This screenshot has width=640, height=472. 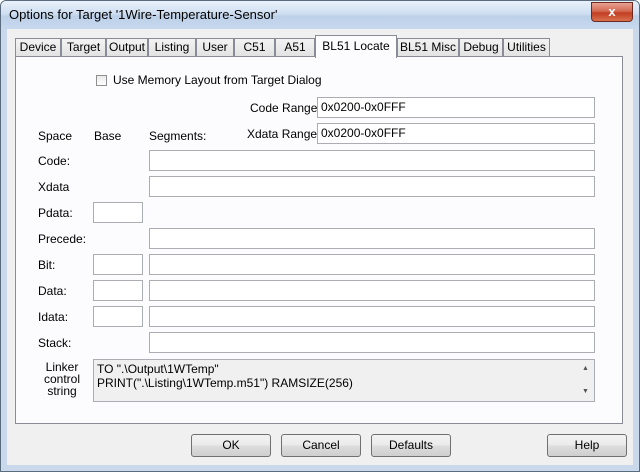 I want to click on close-icon: x, so click(x=612, y=11).